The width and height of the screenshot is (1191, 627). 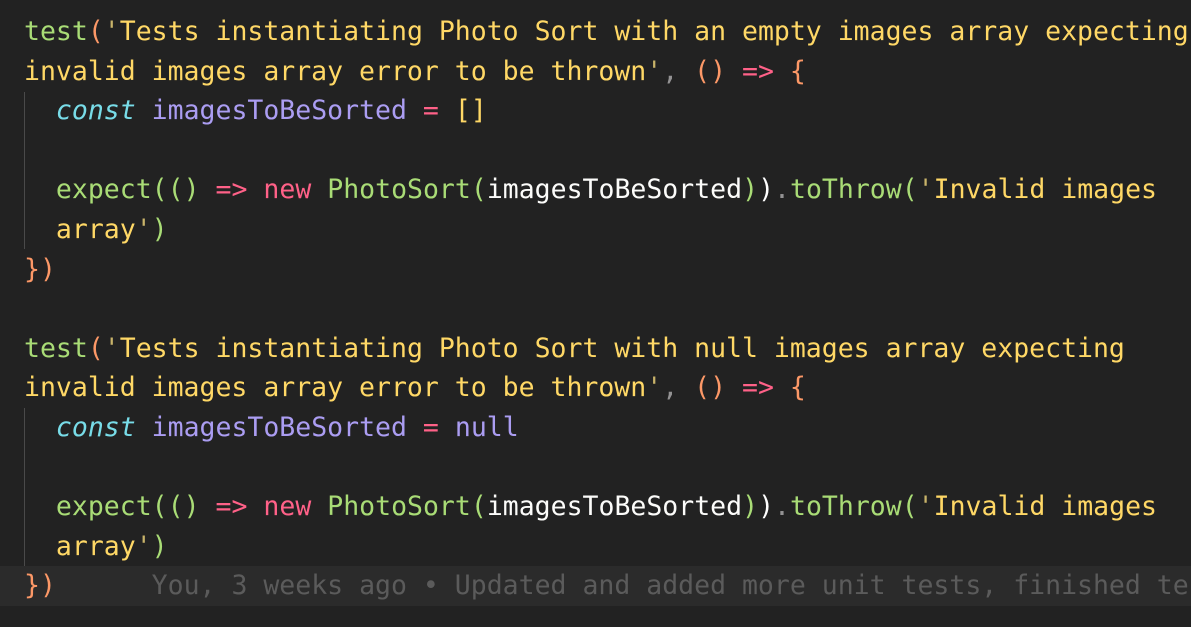 What do you see at coordinates (470, 110) in the screenshot?
I see `array-literal: []` at bounding box center [470, 110].